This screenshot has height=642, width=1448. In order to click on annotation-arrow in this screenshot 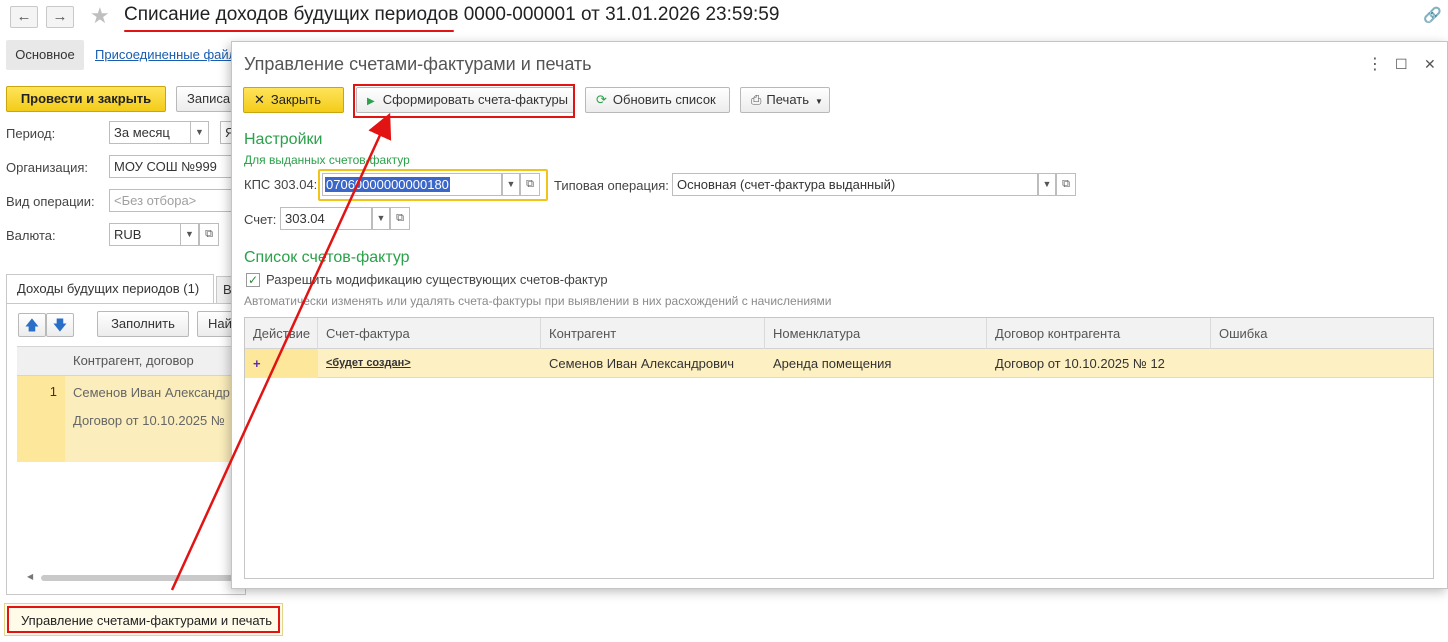, I will do `click(281, 351)`.